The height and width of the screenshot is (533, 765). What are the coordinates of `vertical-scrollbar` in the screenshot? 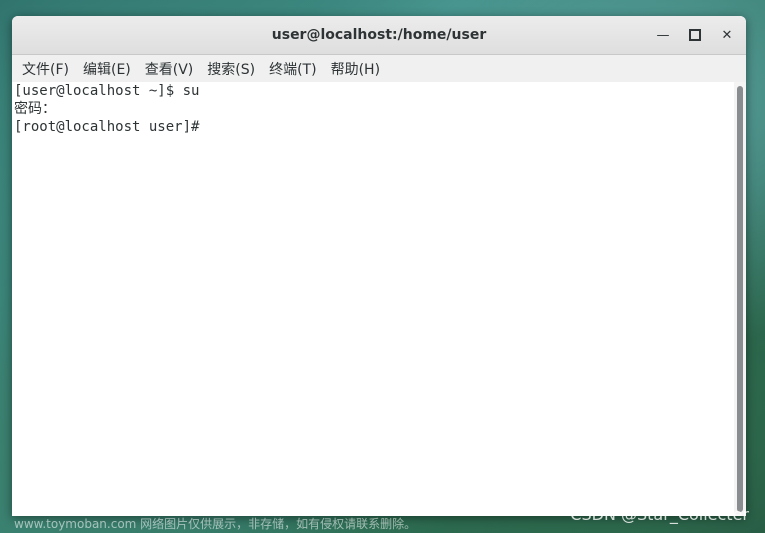 It's located at (740, 299).